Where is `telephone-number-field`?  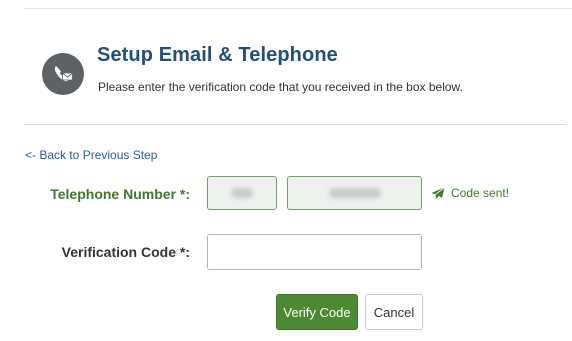
telephone-number-field is located at coordinates (354, 193).